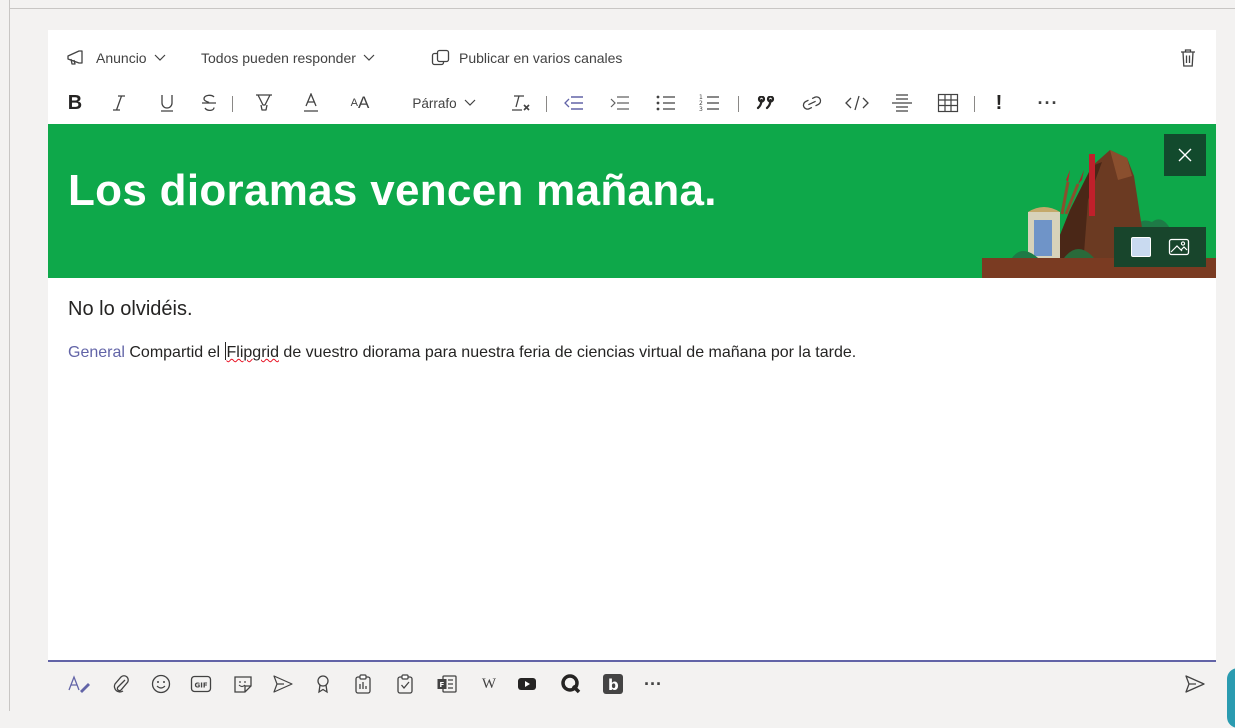 The image size is (1235, 728). Describe the element at coordinates (632, 687) in the screenshot. I see `message-extensions-bar: GIF F W b ···` at that location.